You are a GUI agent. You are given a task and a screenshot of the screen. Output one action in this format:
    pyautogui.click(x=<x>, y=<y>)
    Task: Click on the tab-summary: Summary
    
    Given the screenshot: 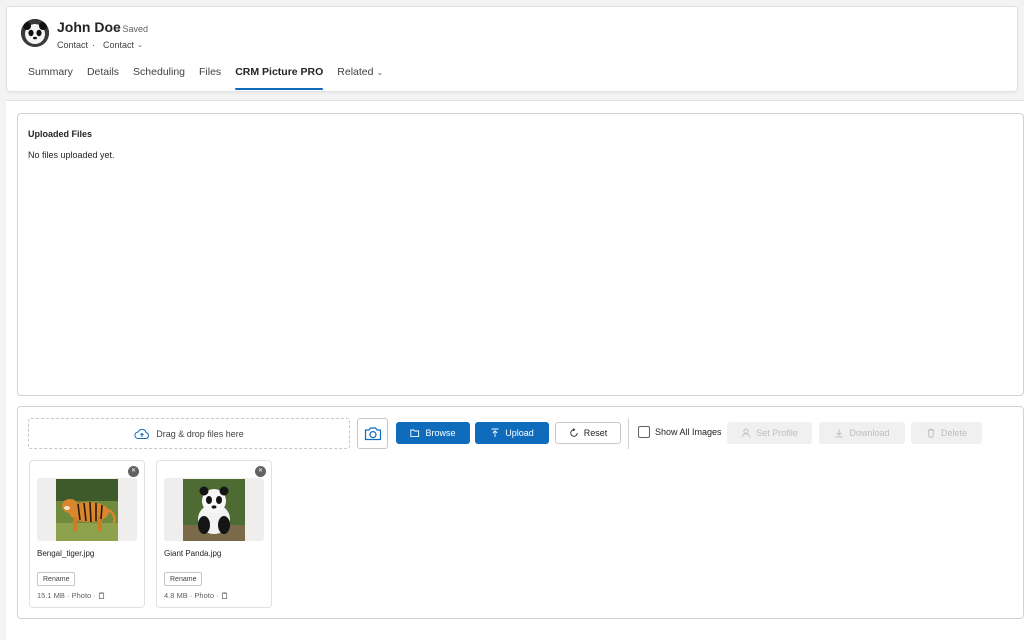 What is the action you would take?
    pyautogui.click(x=50, y=78)
    